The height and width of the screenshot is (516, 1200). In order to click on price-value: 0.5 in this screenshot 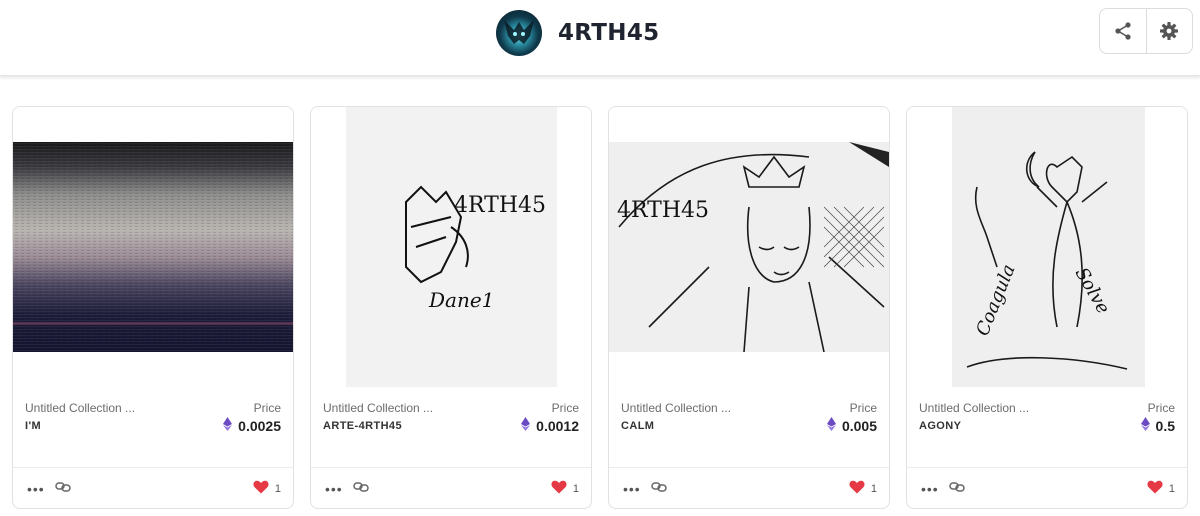, I will do `click(1157, 425)`.